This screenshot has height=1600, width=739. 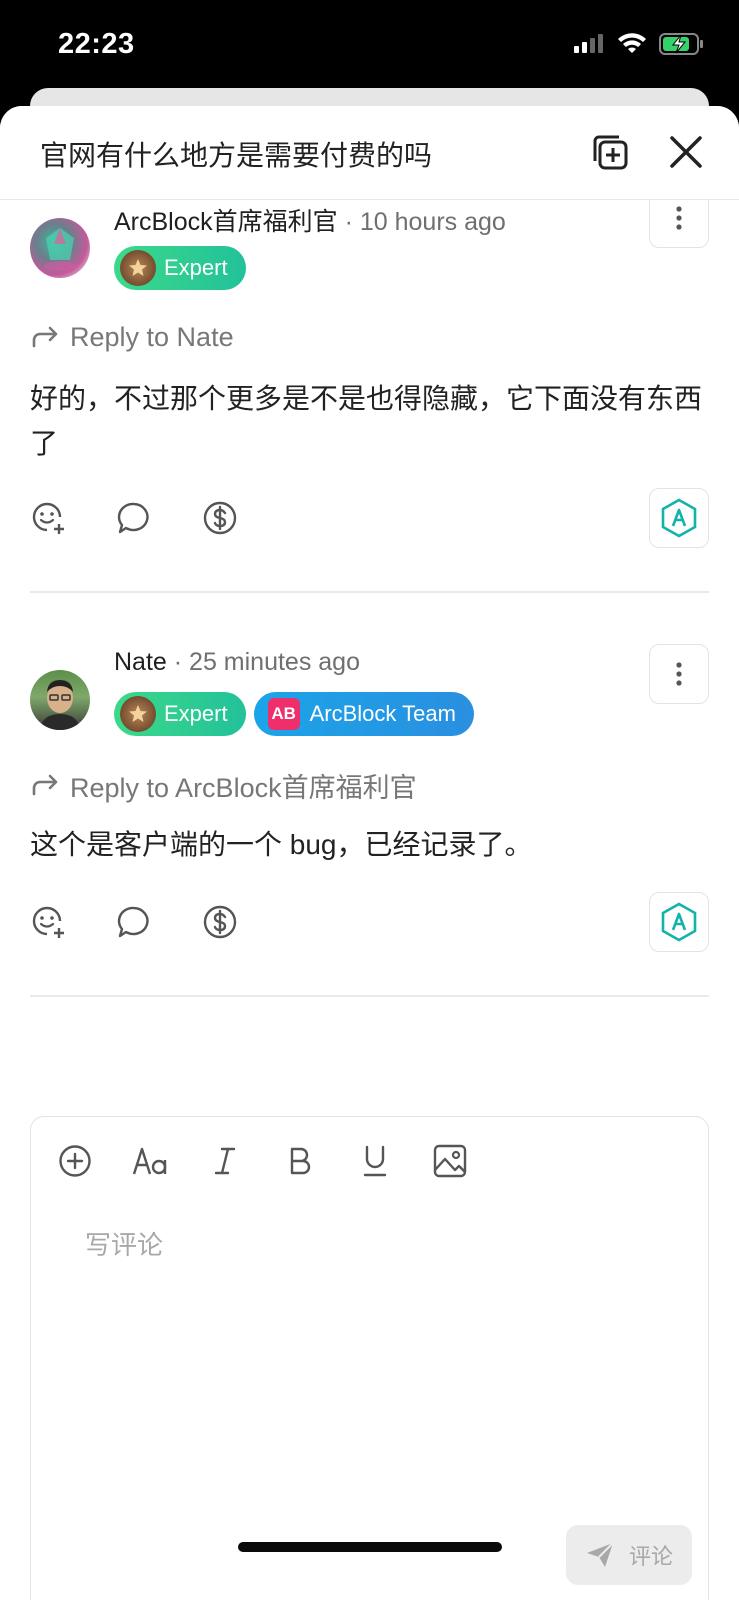 I want to click on cellular-signal-icon, so click(x=589, y=44).